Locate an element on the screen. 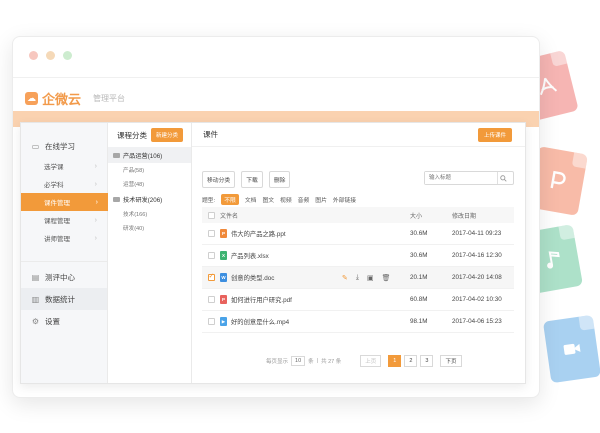  category-child: 产品(58) is located at coordinates (149, 170).